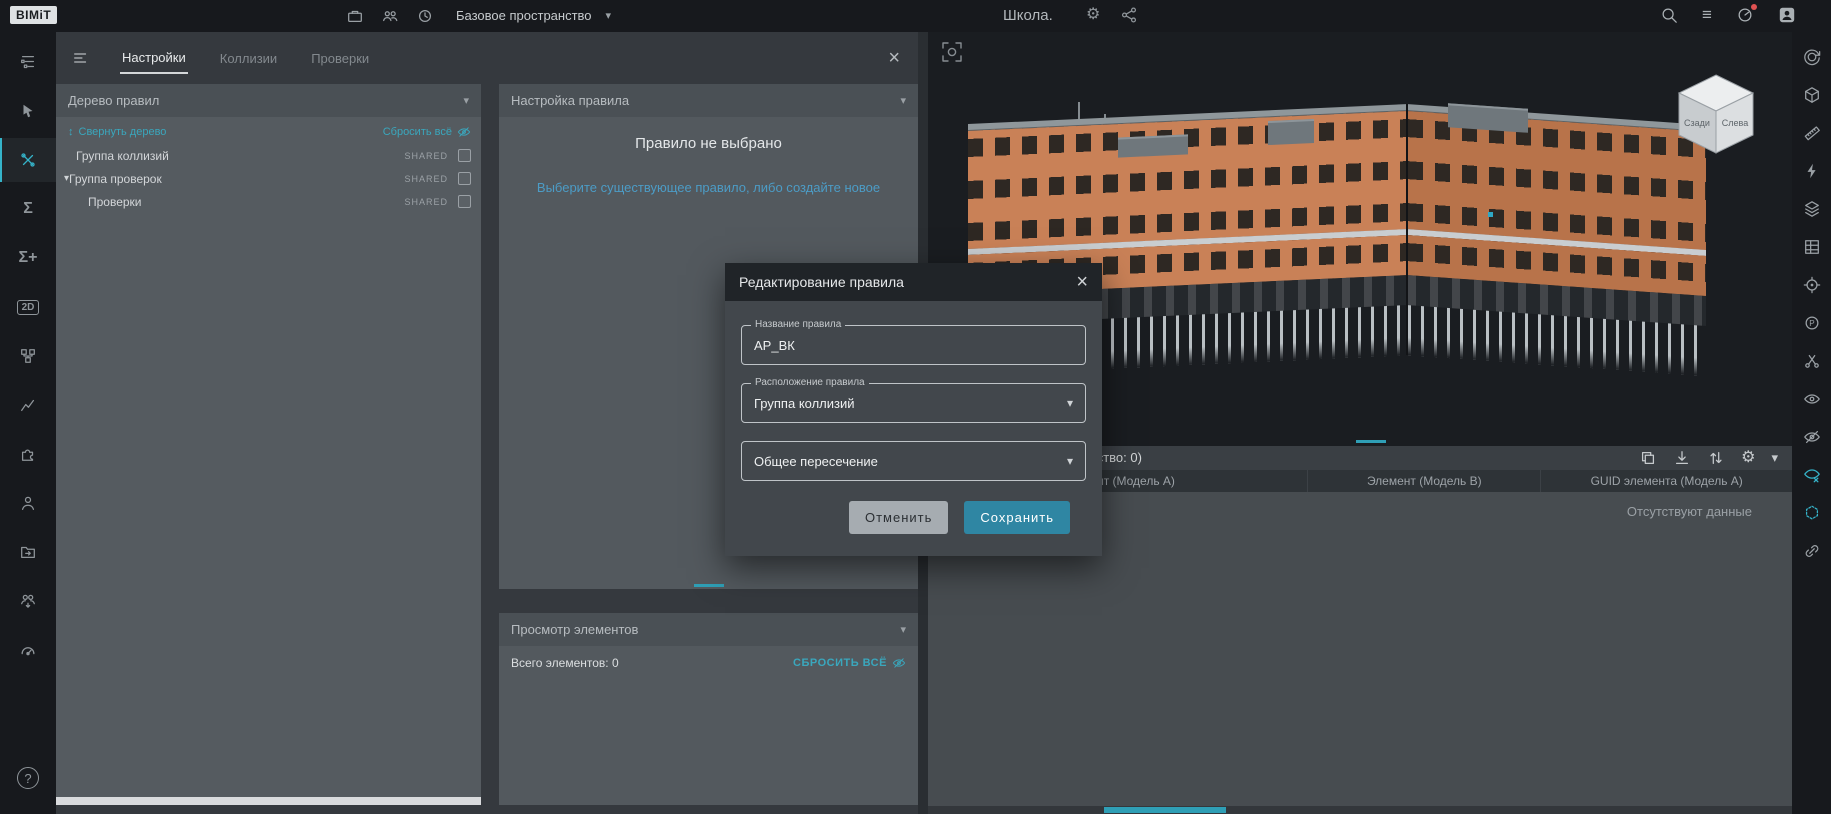 This screenshot has width=1831, height=814. Describe the element at coordinates (1812, 95) in the screenshot. I see `section-box-icon` at that location.